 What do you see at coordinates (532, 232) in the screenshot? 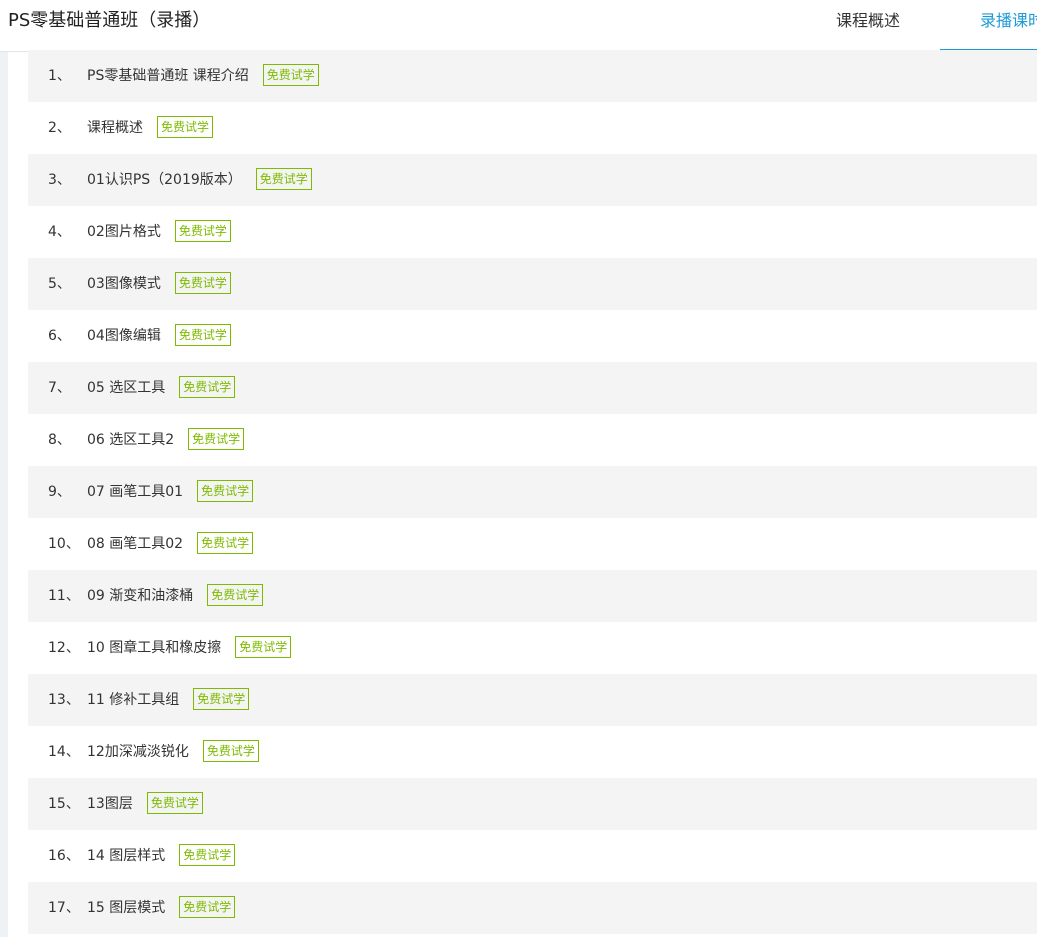
I see `lesson-row: 4、 02图片格式 免费试学` at bounding box center [532, 232].